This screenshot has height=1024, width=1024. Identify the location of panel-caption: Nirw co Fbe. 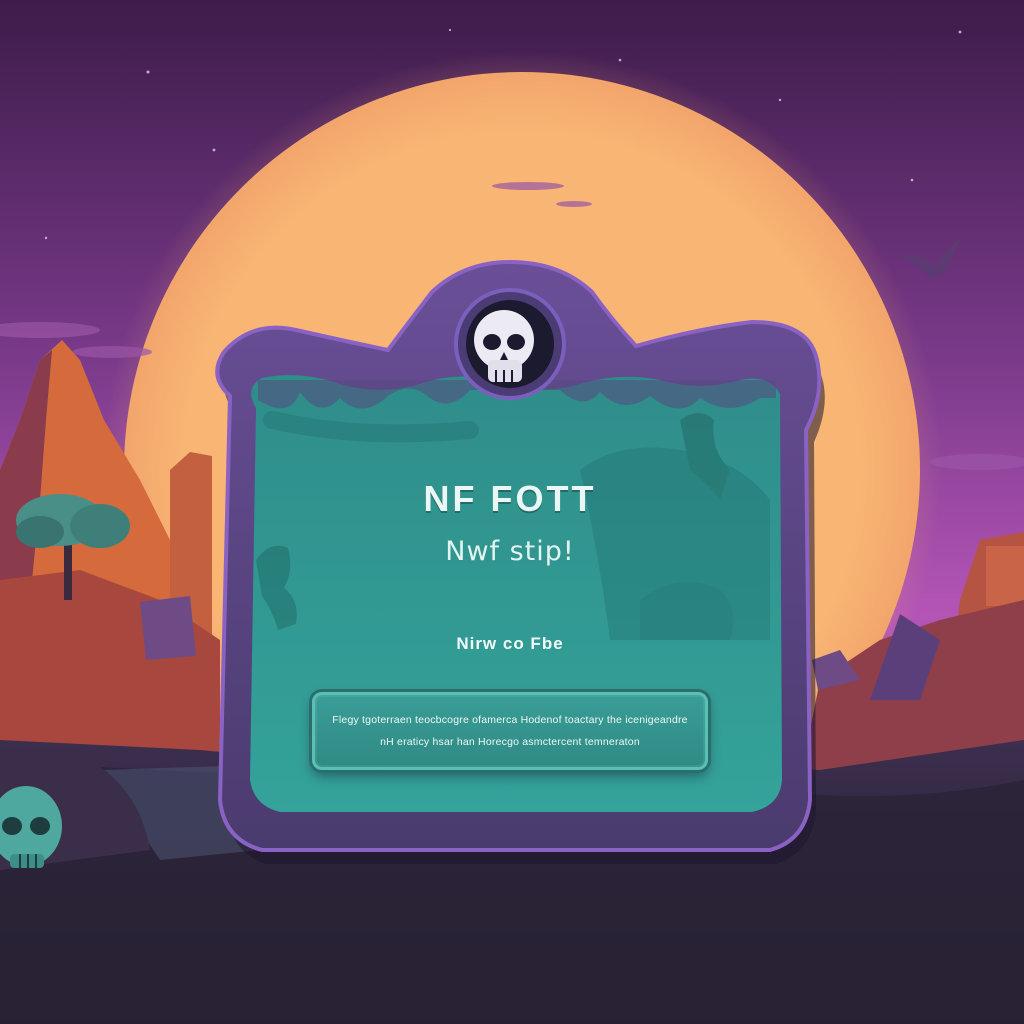
(510, 643).